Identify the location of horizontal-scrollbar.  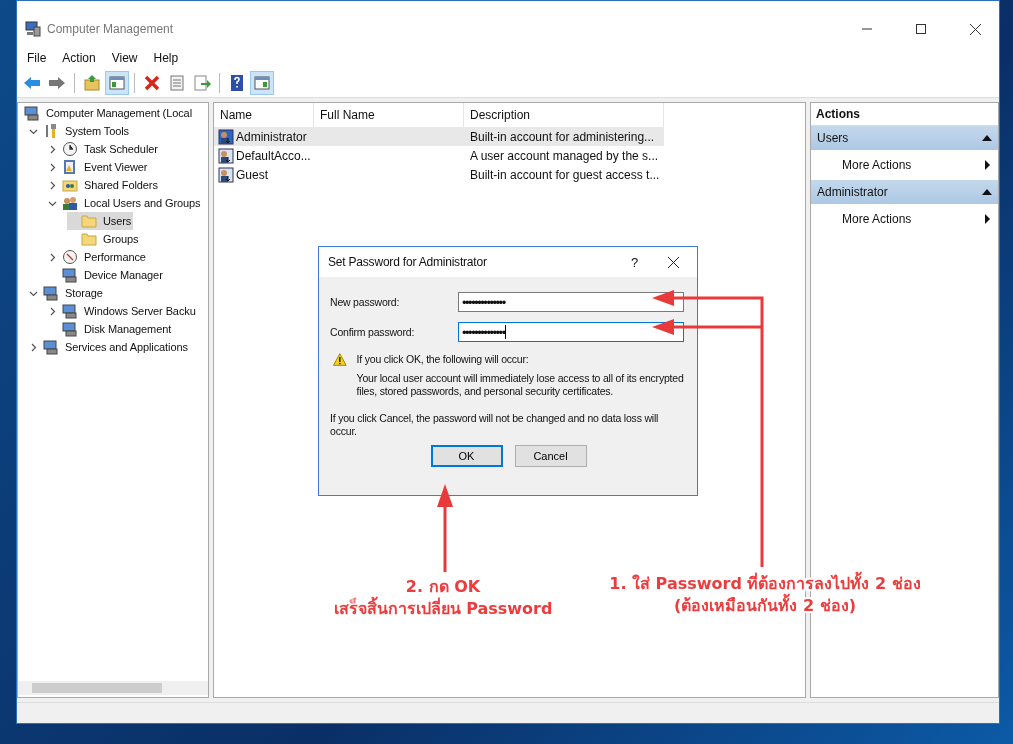
(113, 688).